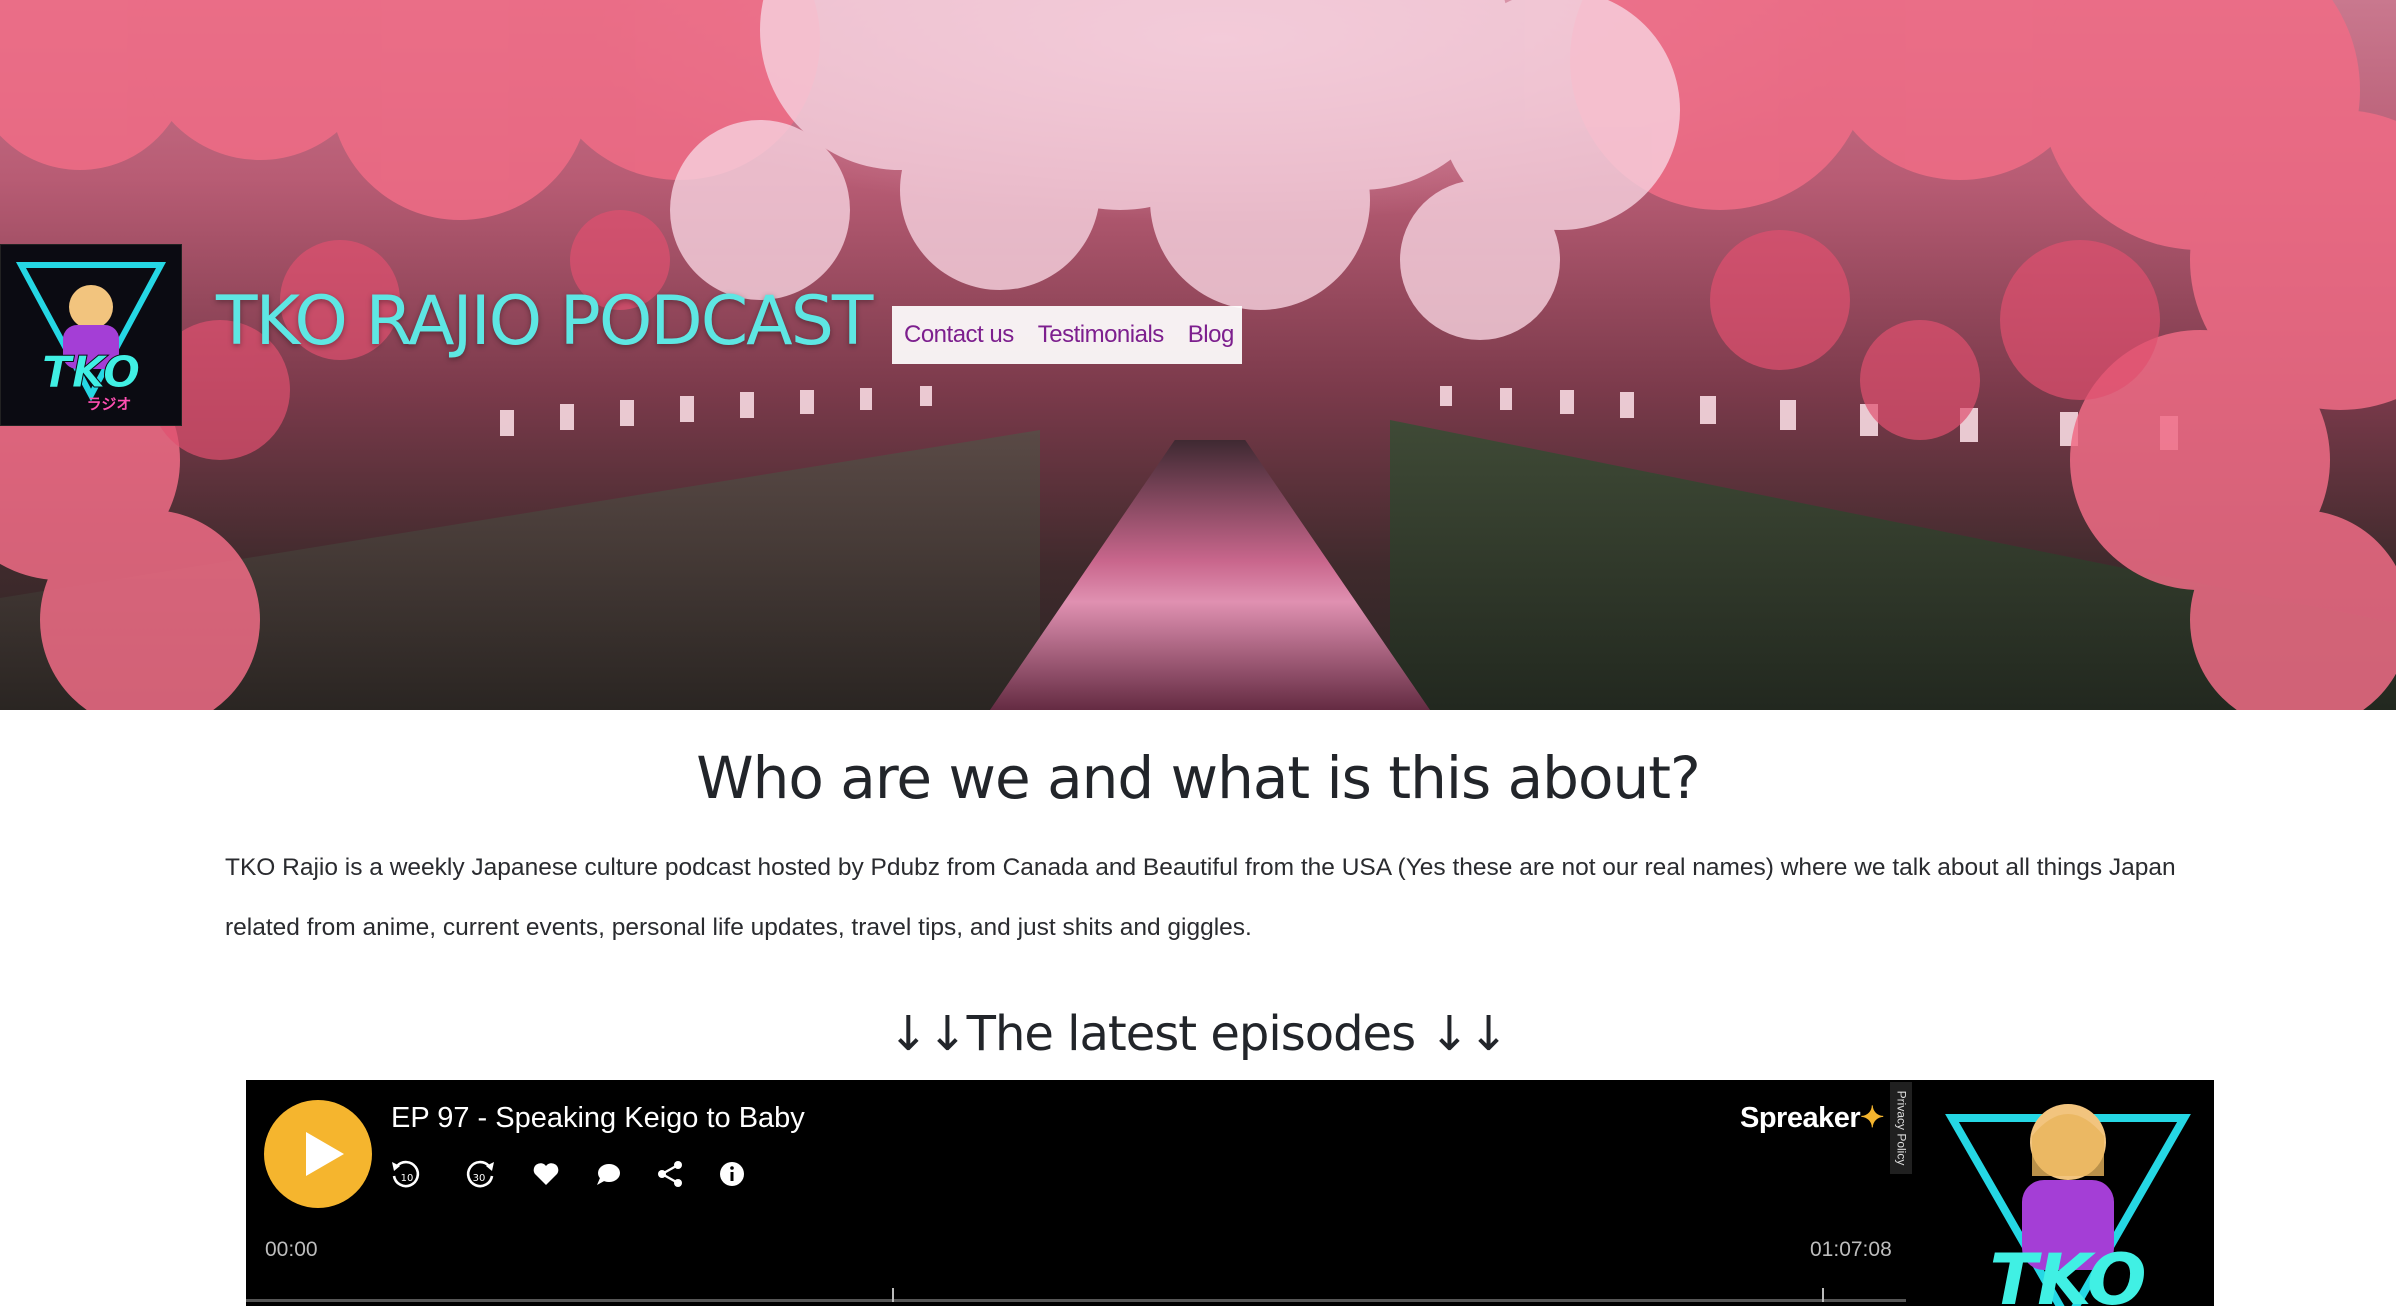 Image resolution: width=2396 pixels, height=1306 pixels. What do you see at coordinates (291, 1249) in the screenshot?
I see `time-elapsed: 00:00` at bounding box center [291, 1249].